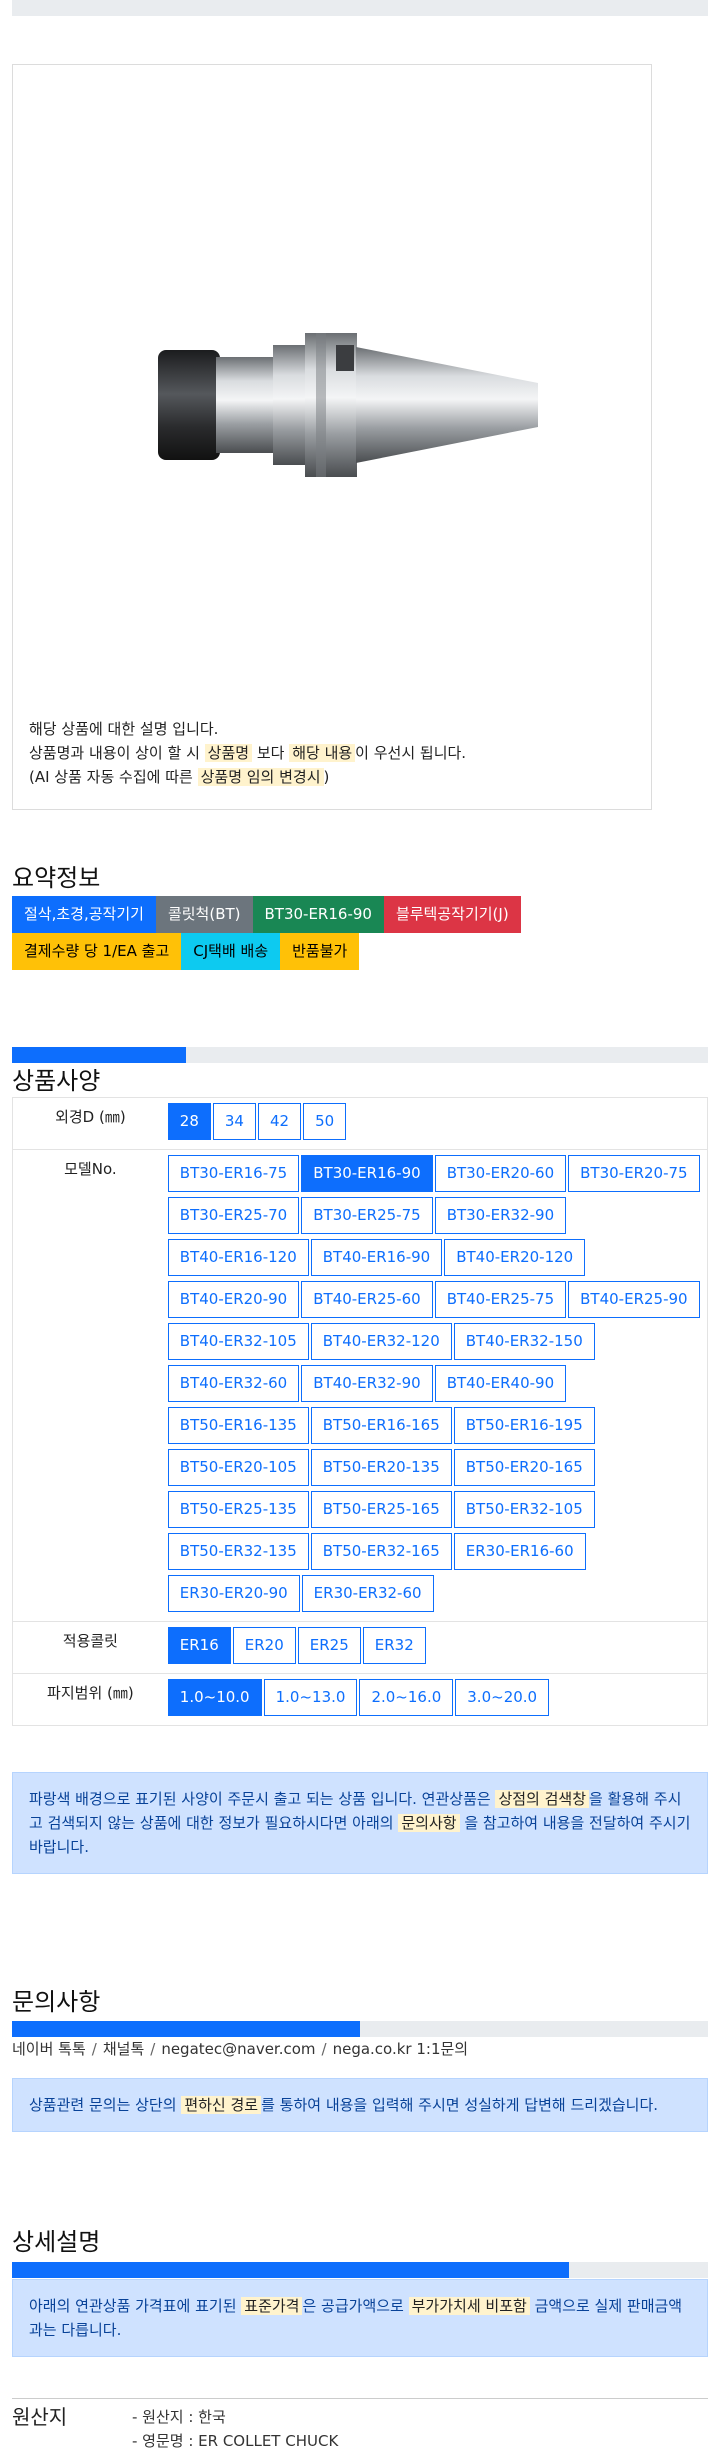 Image resolution: width=720 pixels, height=2453 pixels. Describe the element at coordinates (238, 1257) in the screenshot. I see `spec-option-bt40-er16-120: BT40-ER16-120` at that location.